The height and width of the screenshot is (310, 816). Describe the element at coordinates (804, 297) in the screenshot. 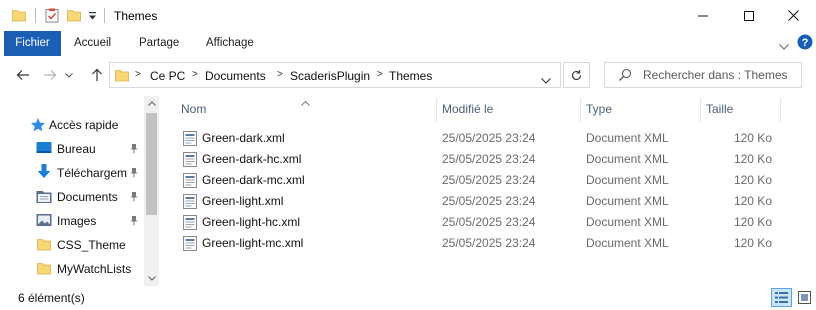

I see `large-icons-view-button` at that location.